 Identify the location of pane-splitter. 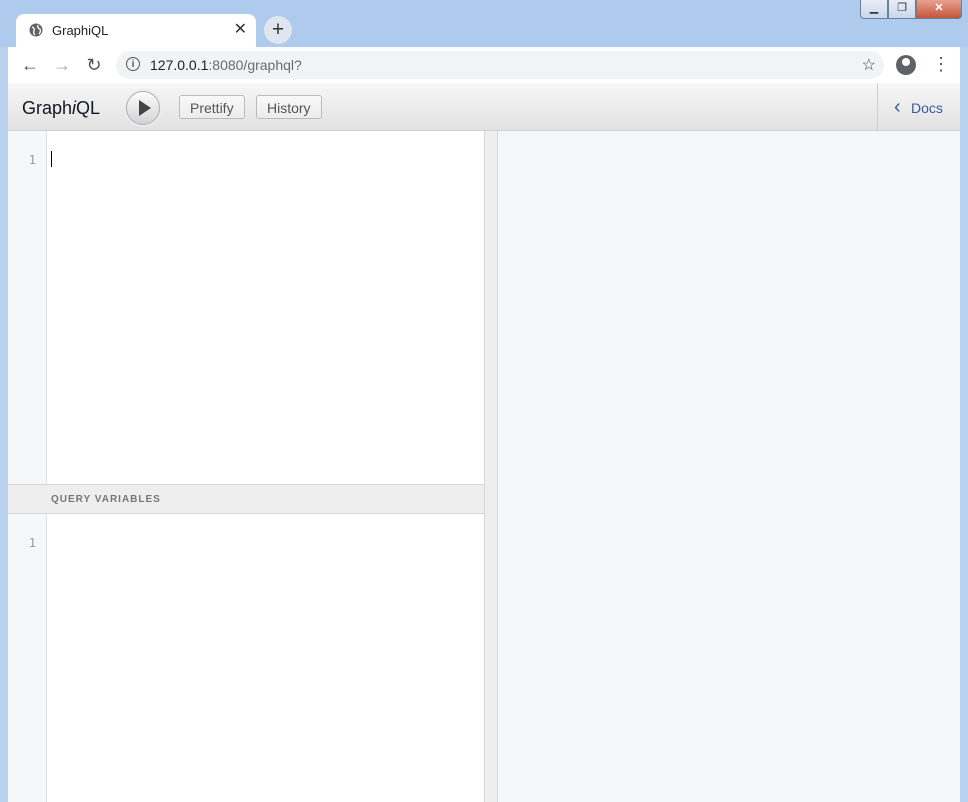
(491, 466).